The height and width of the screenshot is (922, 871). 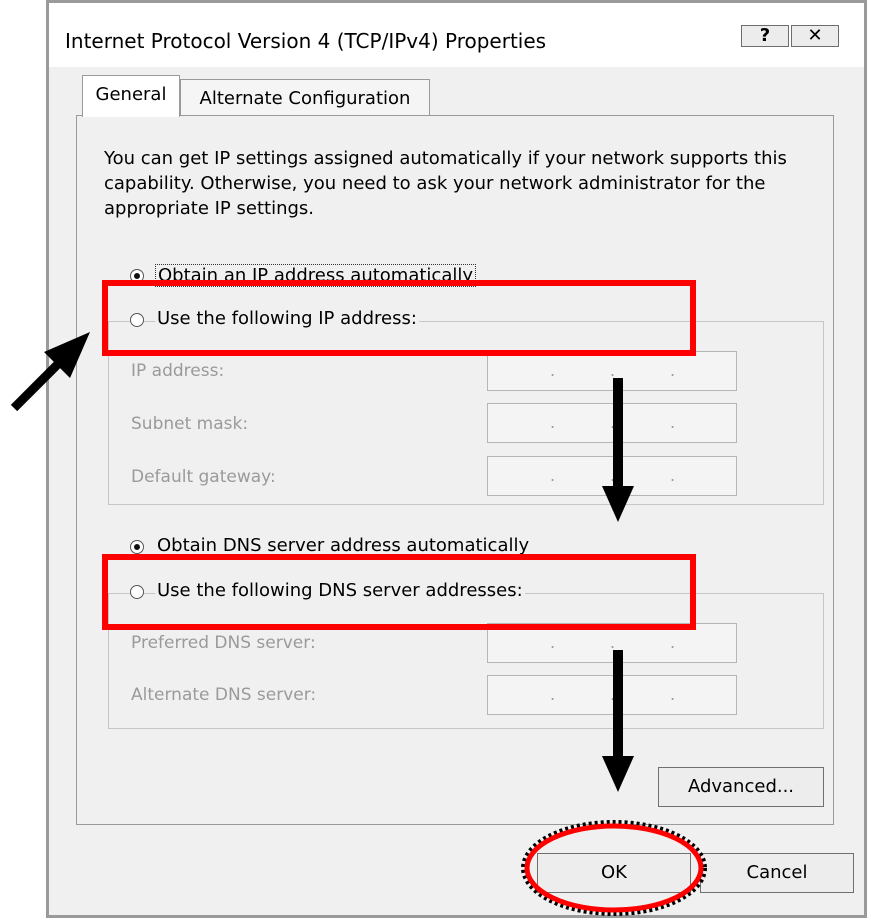 I want to click on tab-general: General, so click(x=131, y=96).